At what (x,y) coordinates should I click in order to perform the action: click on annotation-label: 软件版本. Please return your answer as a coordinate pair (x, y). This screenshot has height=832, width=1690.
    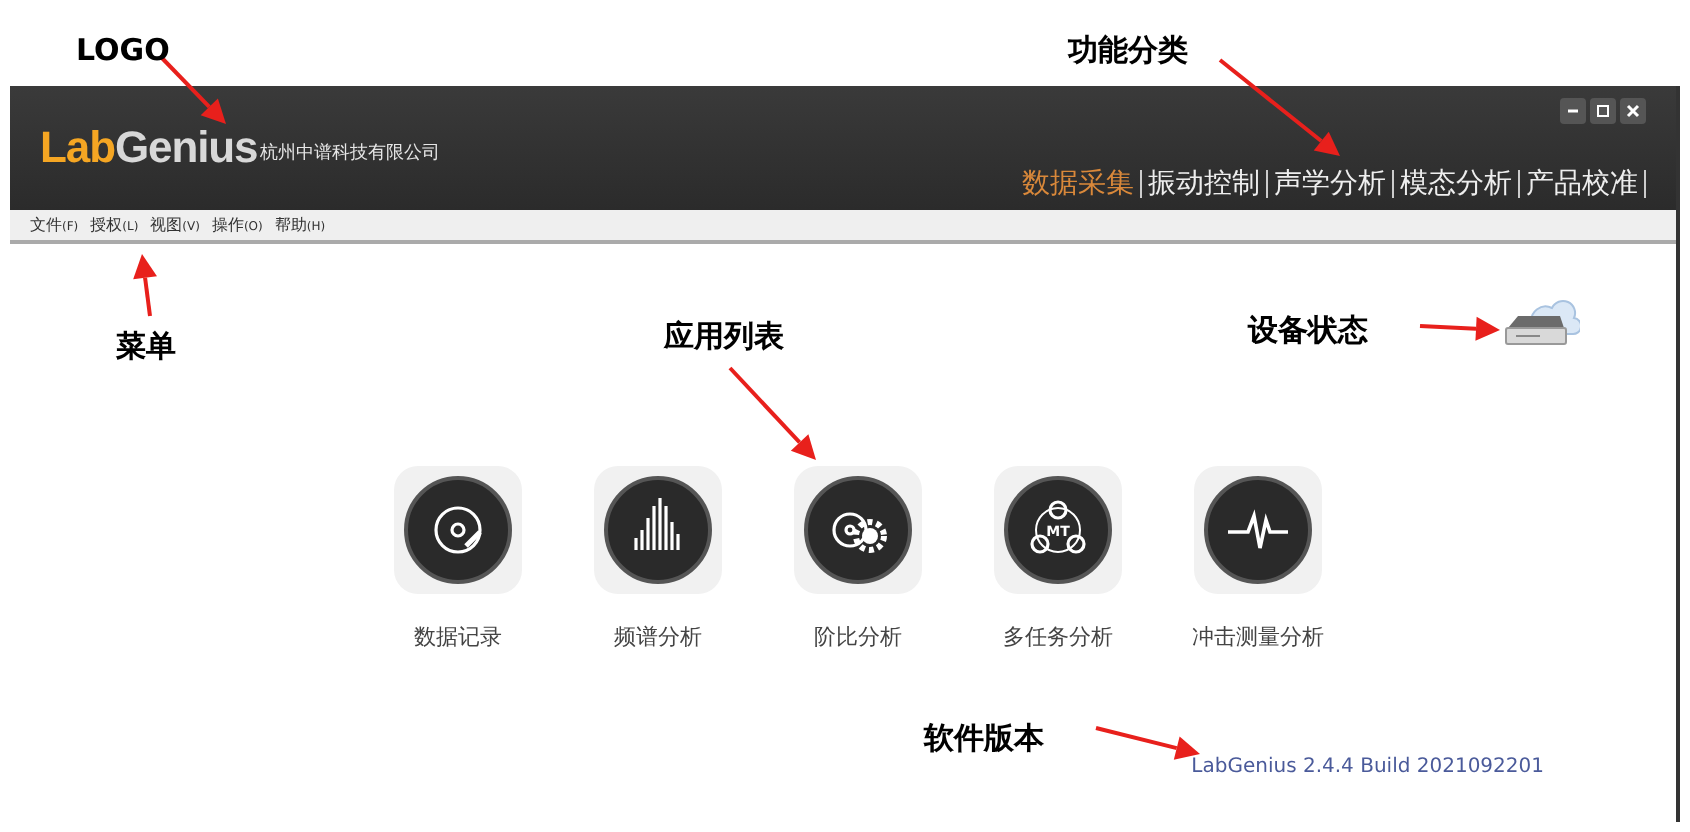
    Looking at the image, I should click on (984, 739).